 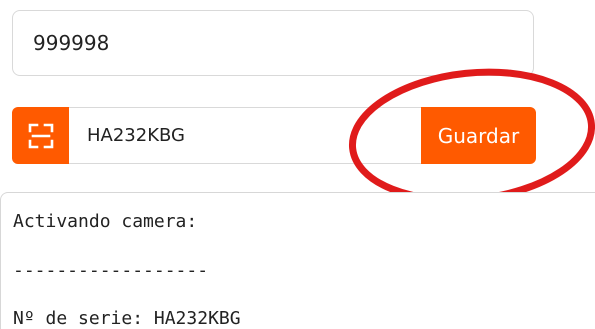 I want to click on serial-number-value: HA232KBG, so click(x=136, y=135).